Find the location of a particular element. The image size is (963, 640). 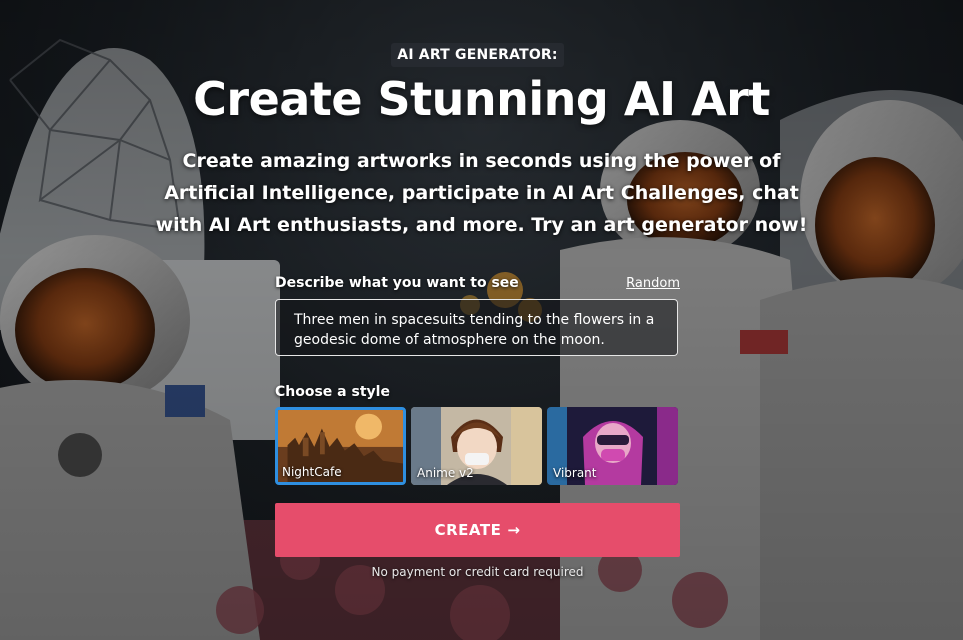

prompt-label: Describe what you want to see is located at coordinates (397, 283).